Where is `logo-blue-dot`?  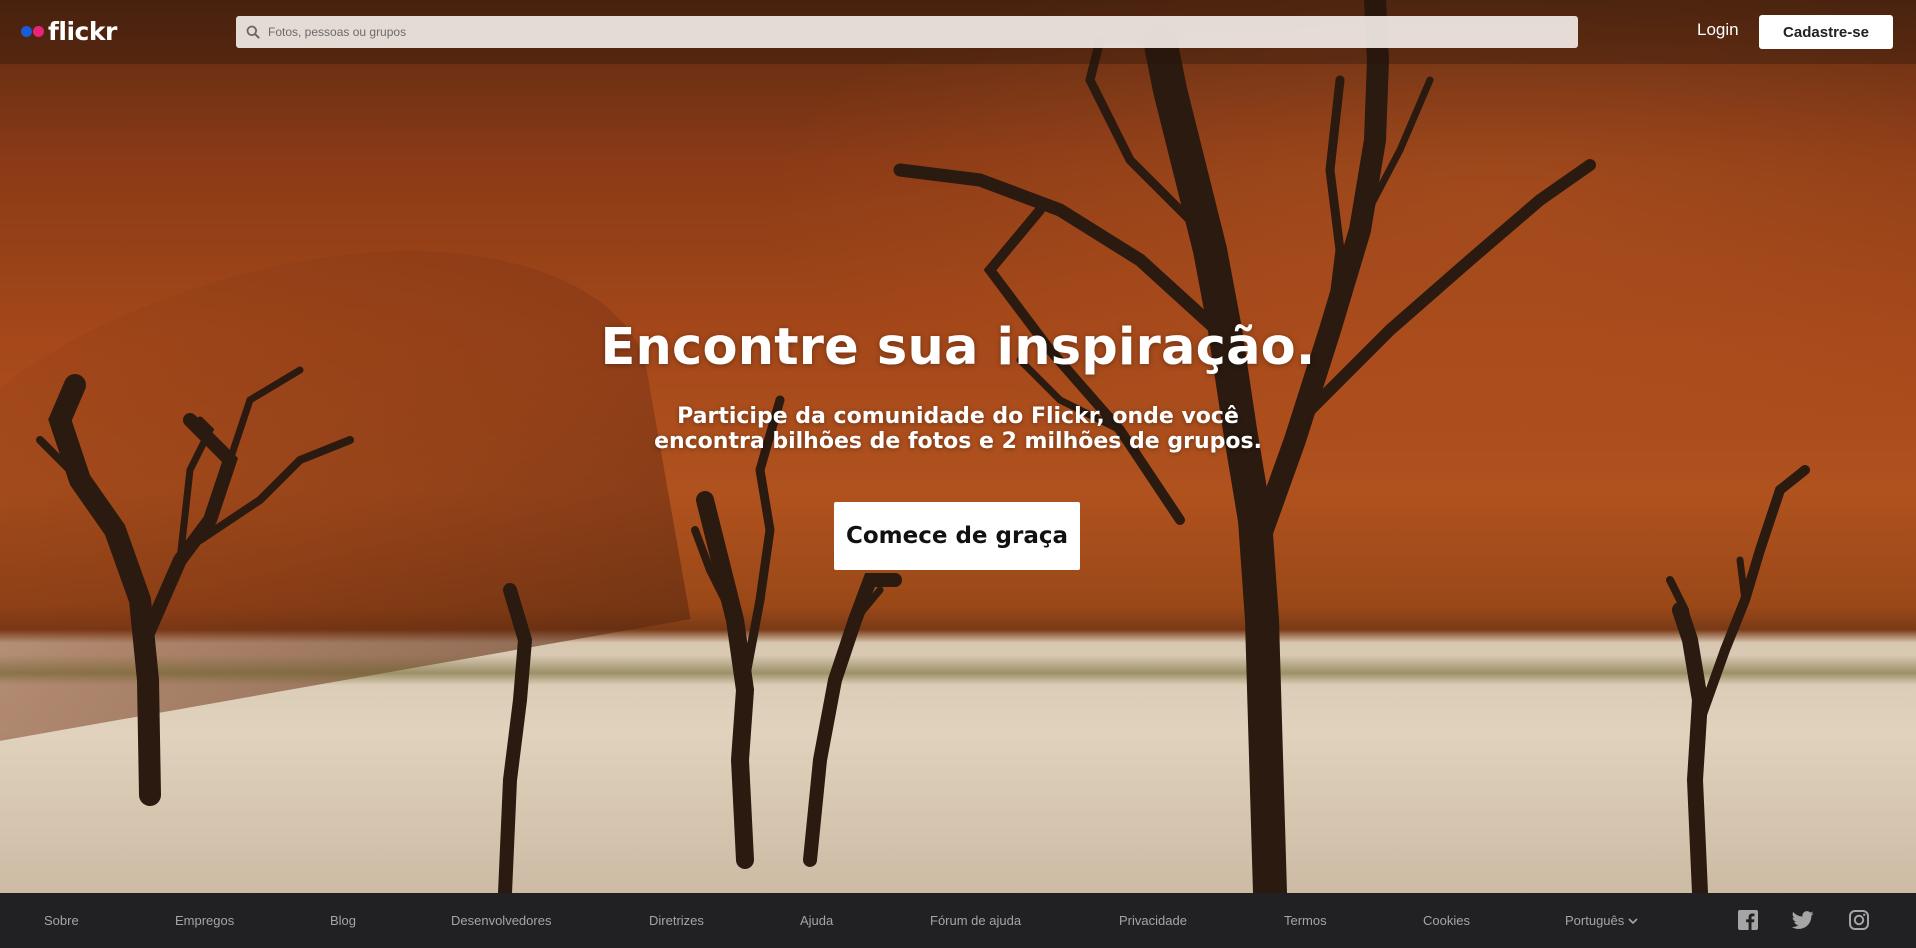 logo-blue-dot is located at coordinates (26, 31).